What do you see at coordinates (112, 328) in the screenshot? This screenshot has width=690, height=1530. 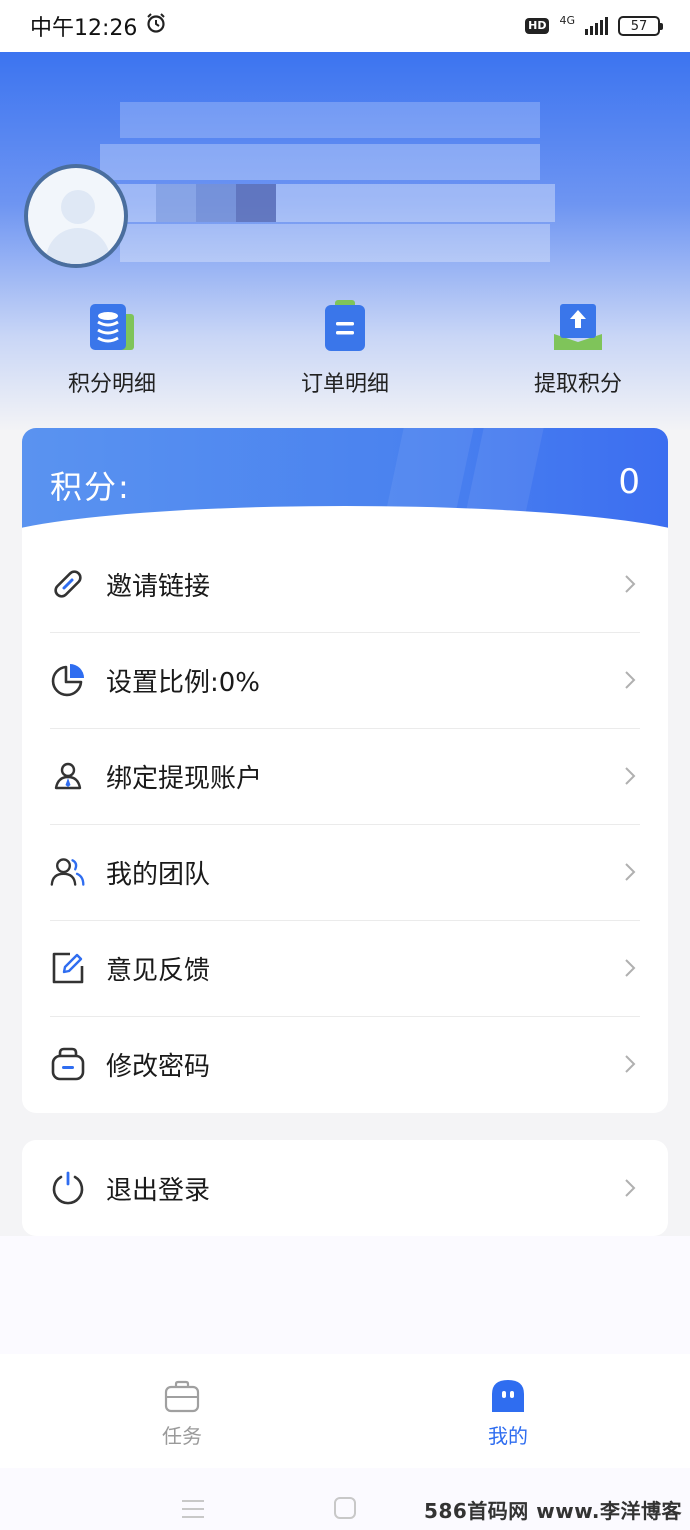 I see `database-icon` at bounding box center [112, 328].